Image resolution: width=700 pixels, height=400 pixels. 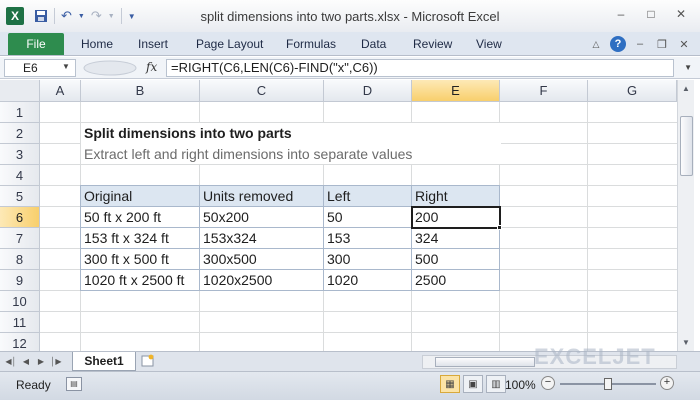 What do you see at coordinates (596, 44) in the screenshot?
I see `minimize-ribbon-icon: △` at bounding box center [596, 44].